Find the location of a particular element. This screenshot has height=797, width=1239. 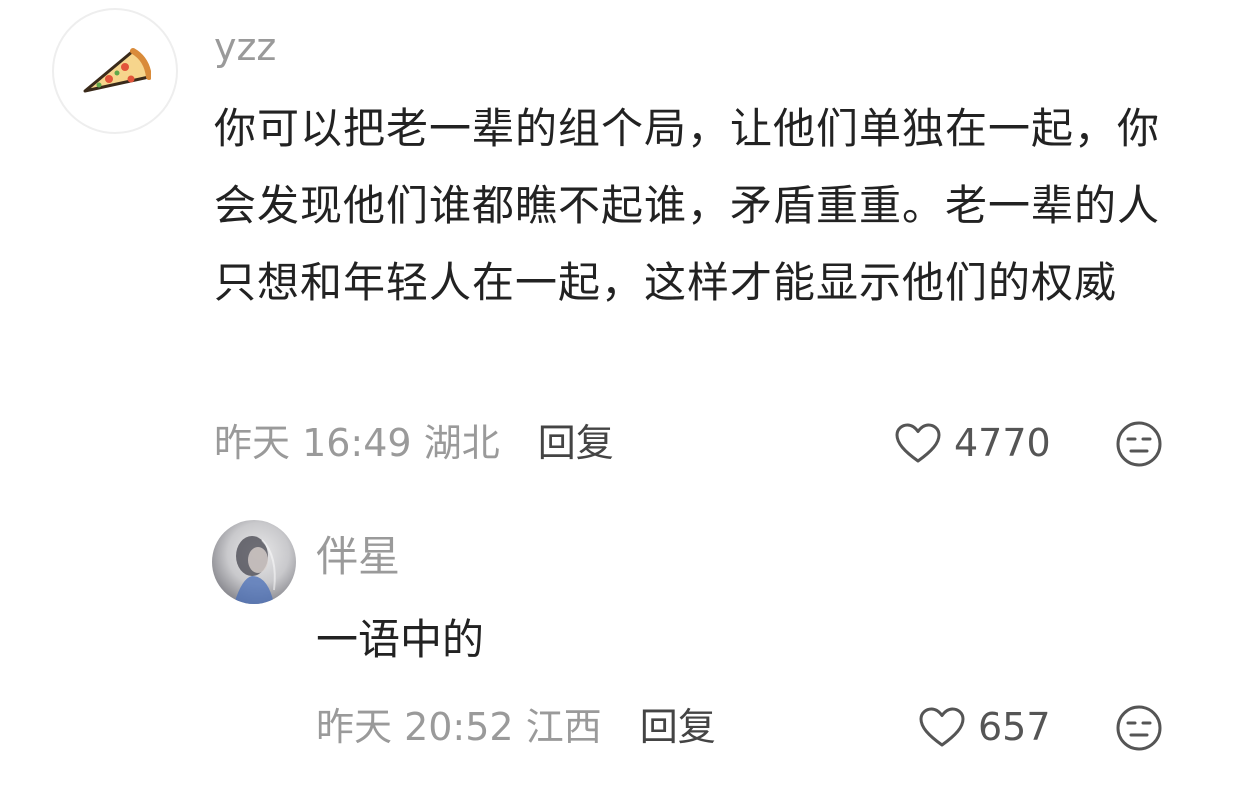

comment-location: 湖北 is located at coordinates (461, 443).